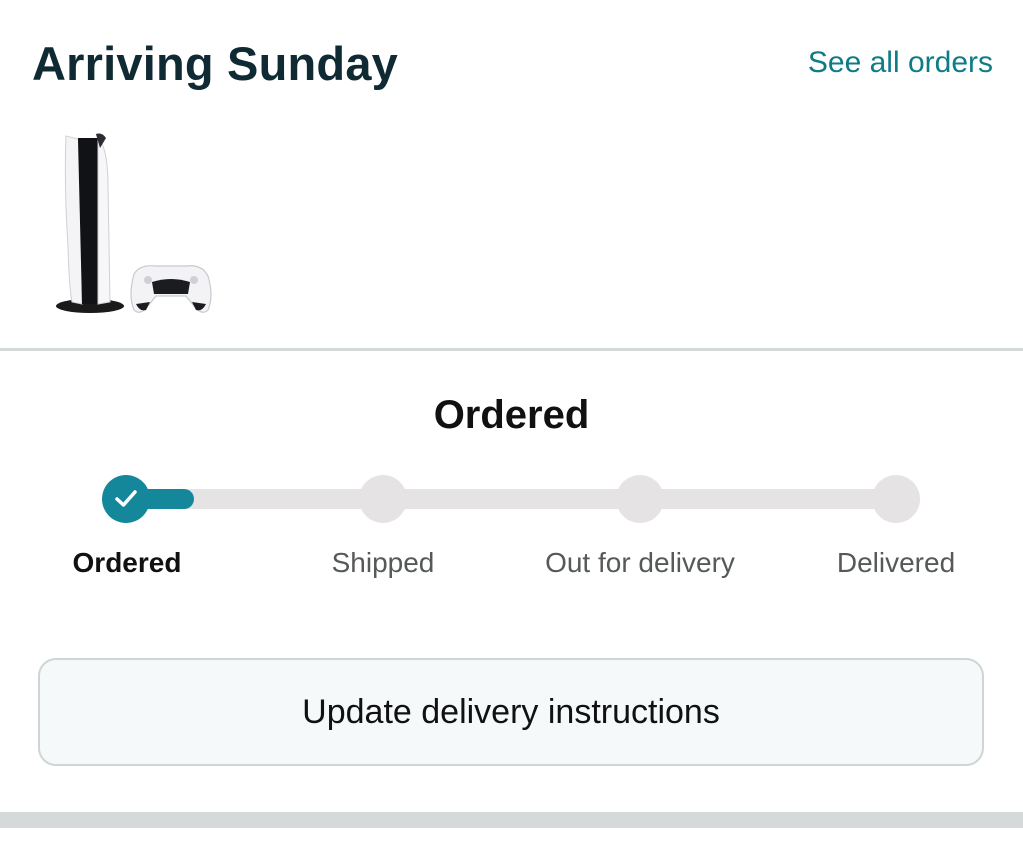  What do you see at coordinates (511, 835) in the screenshot?
I see `bottom-spacer` at bounding box center [511, 835].